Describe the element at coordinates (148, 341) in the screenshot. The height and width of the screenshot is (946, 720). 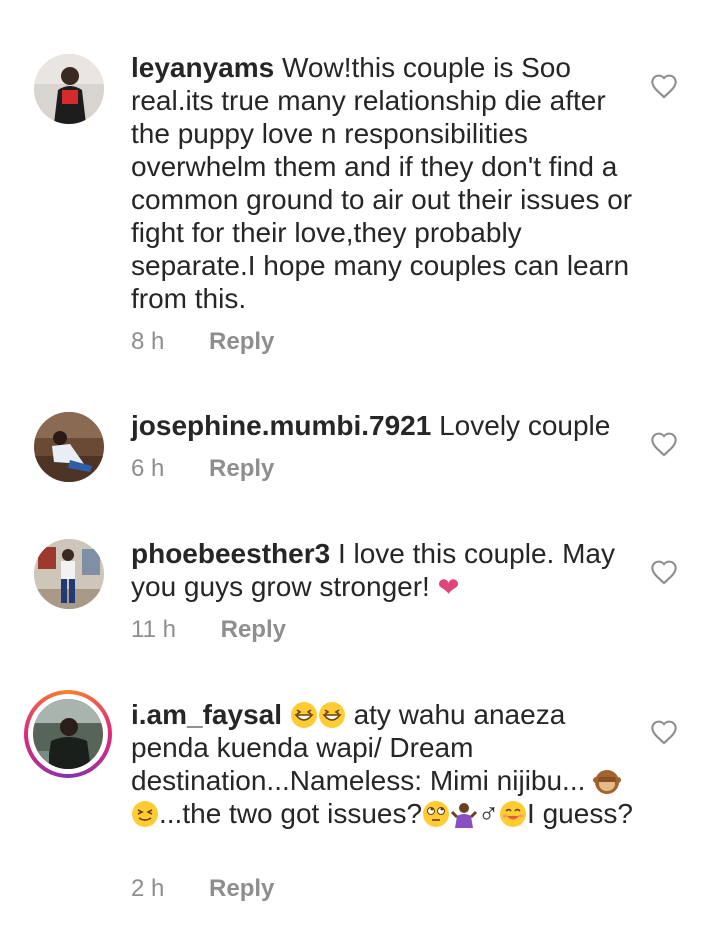
I see `comment-time: 8 h` at that location.